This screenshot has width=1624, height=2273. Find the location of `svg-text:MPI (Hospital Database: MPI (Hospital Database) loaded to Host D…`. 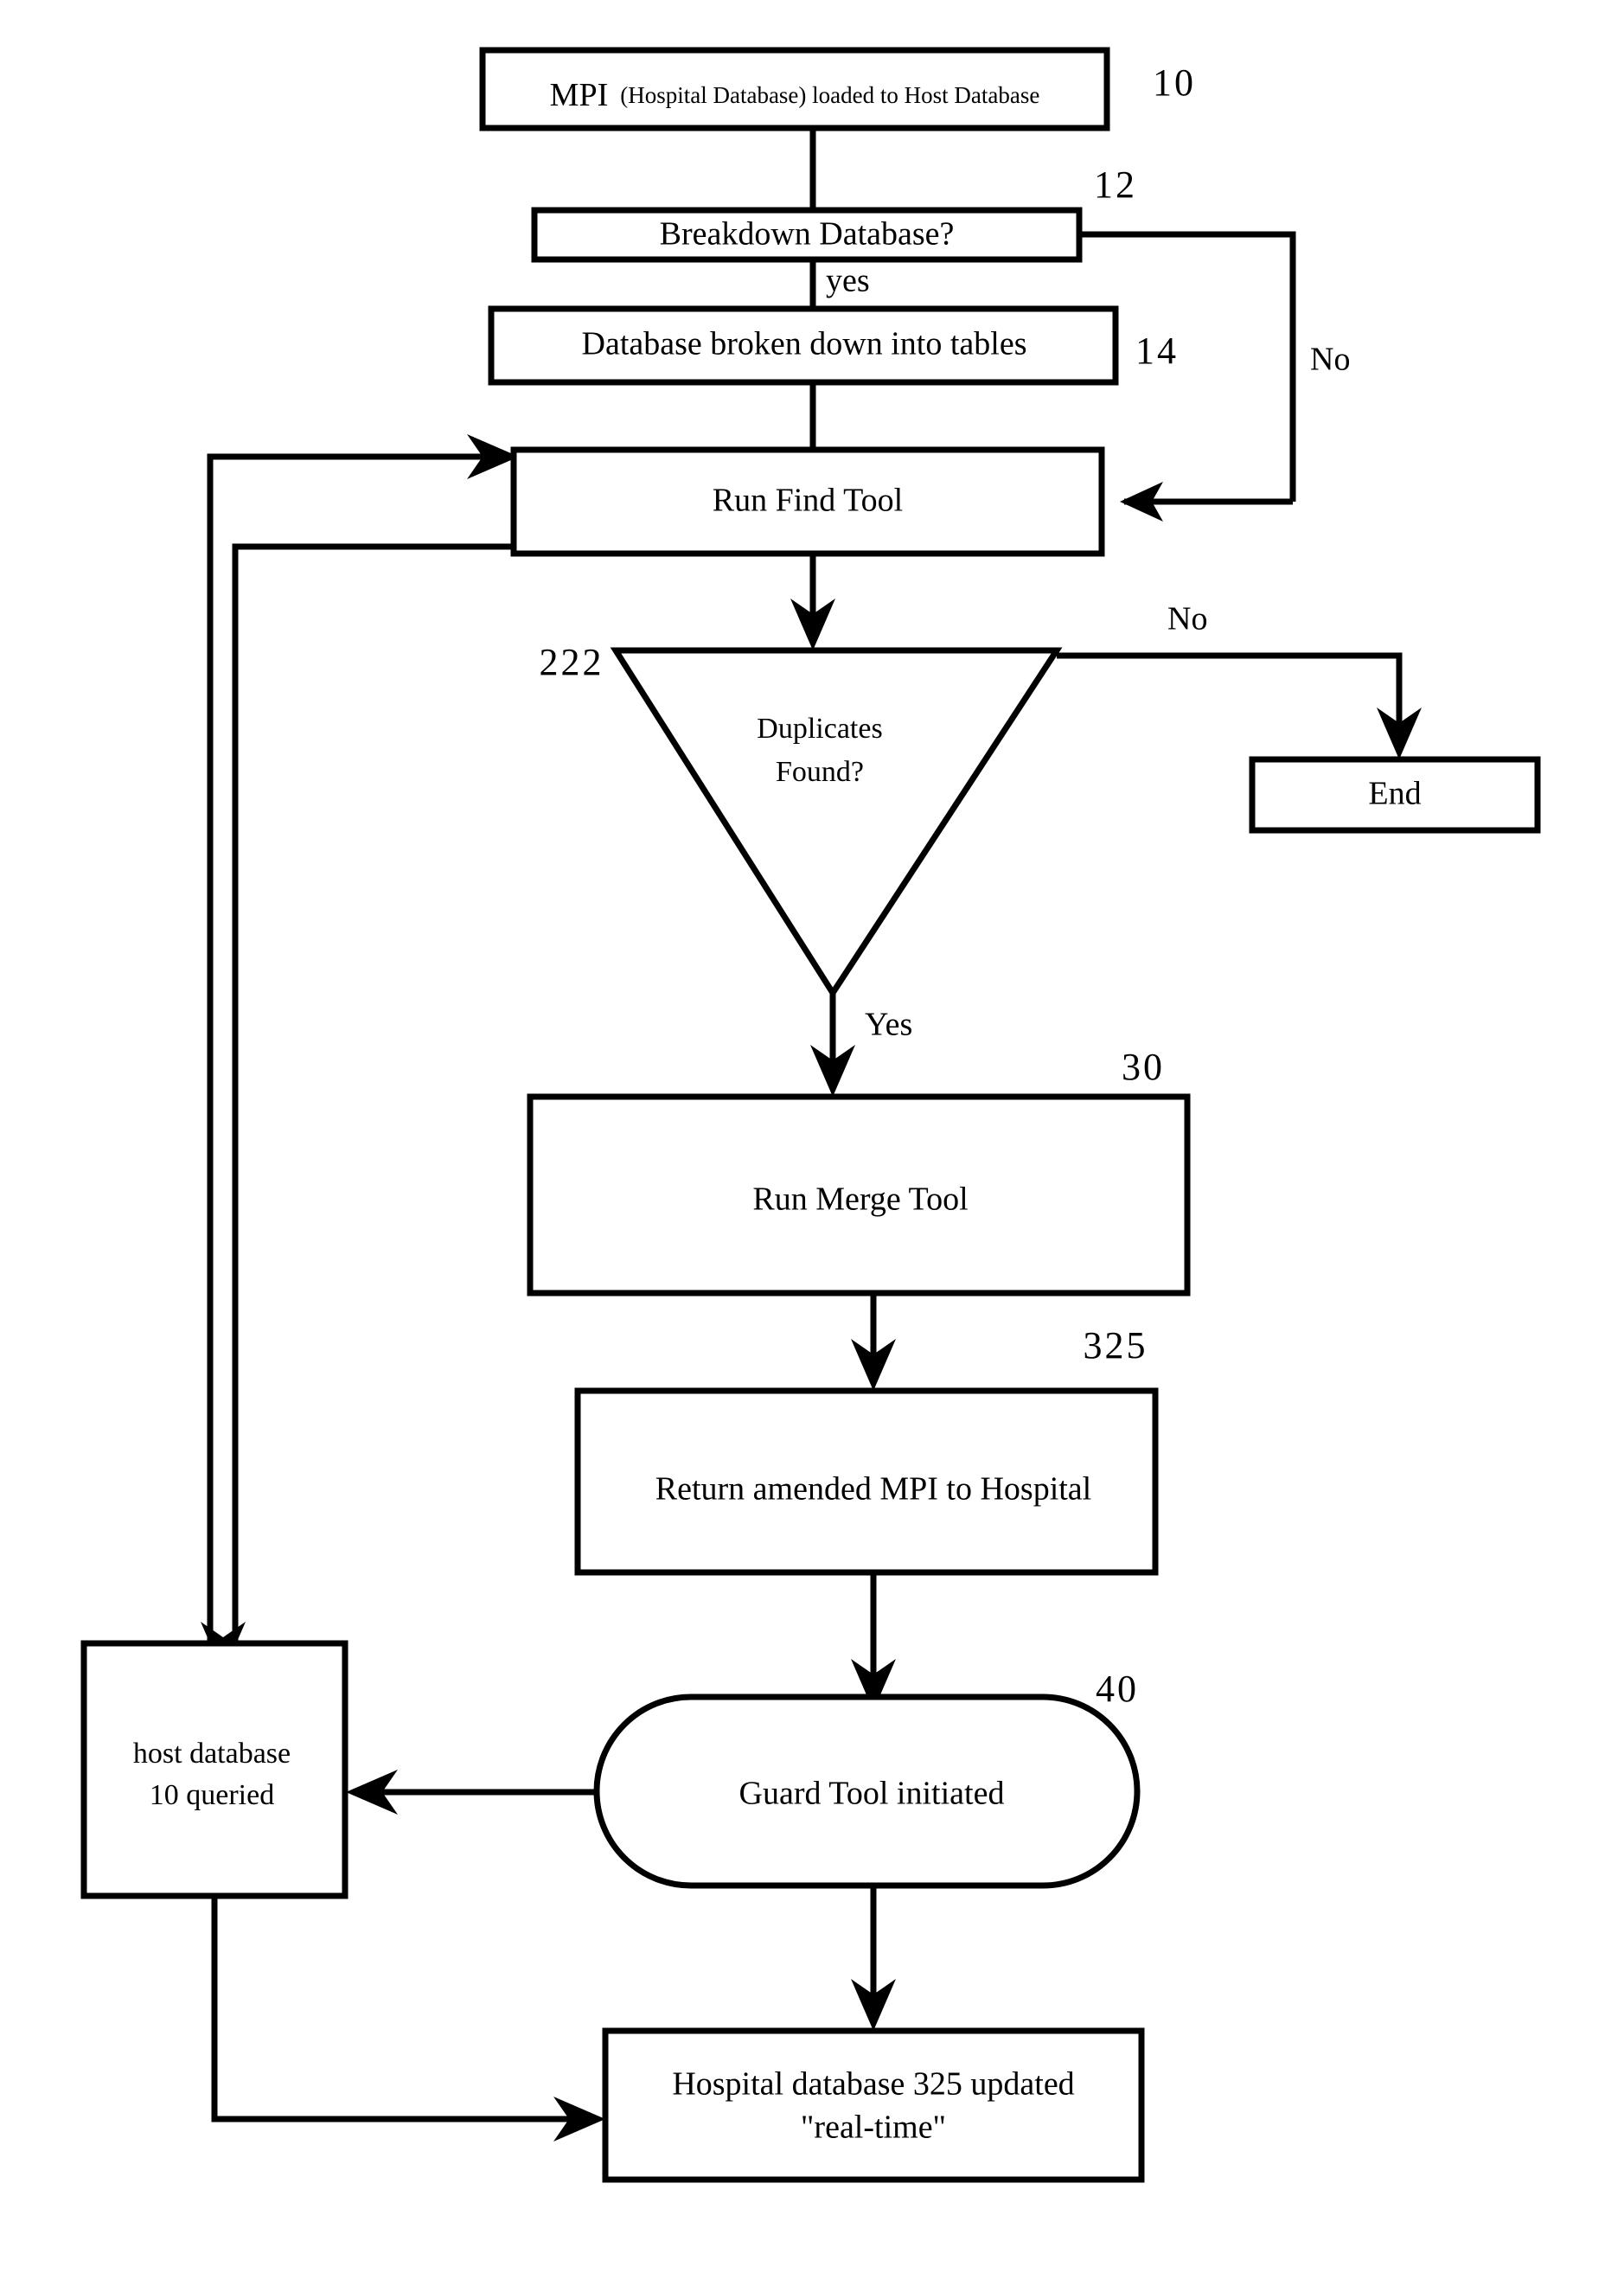

svg-text:MPI (Hospital Database: MPI (Hospital Database) loaded to Host D… is located at coordinates (795, 95).